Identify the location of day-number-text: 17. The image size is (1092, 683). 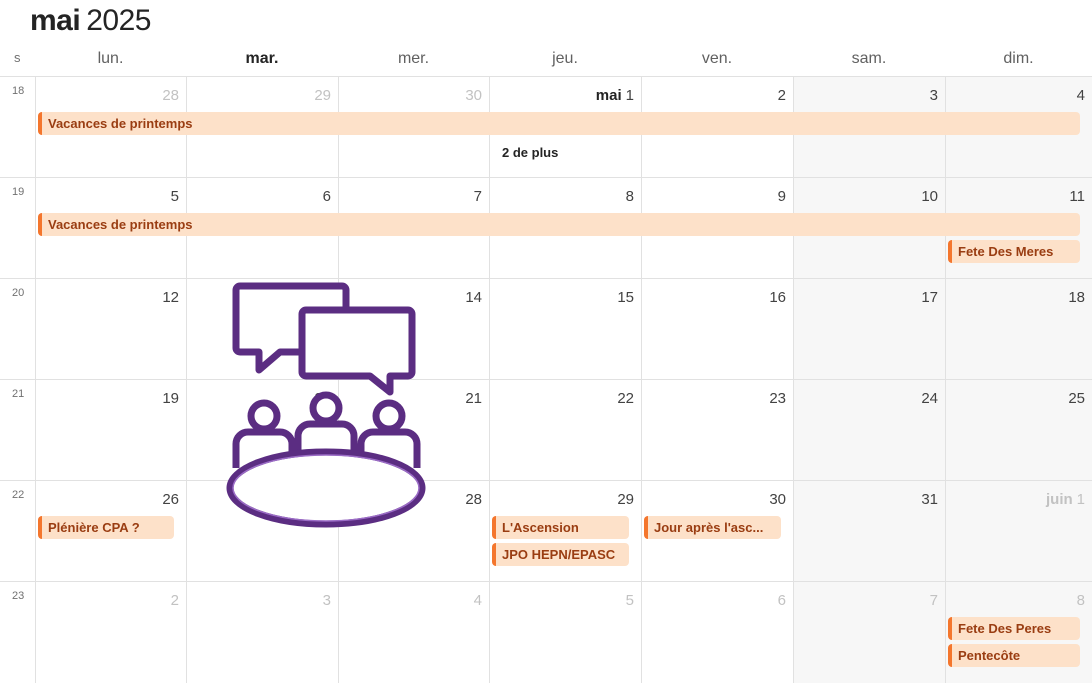
(929, 297).